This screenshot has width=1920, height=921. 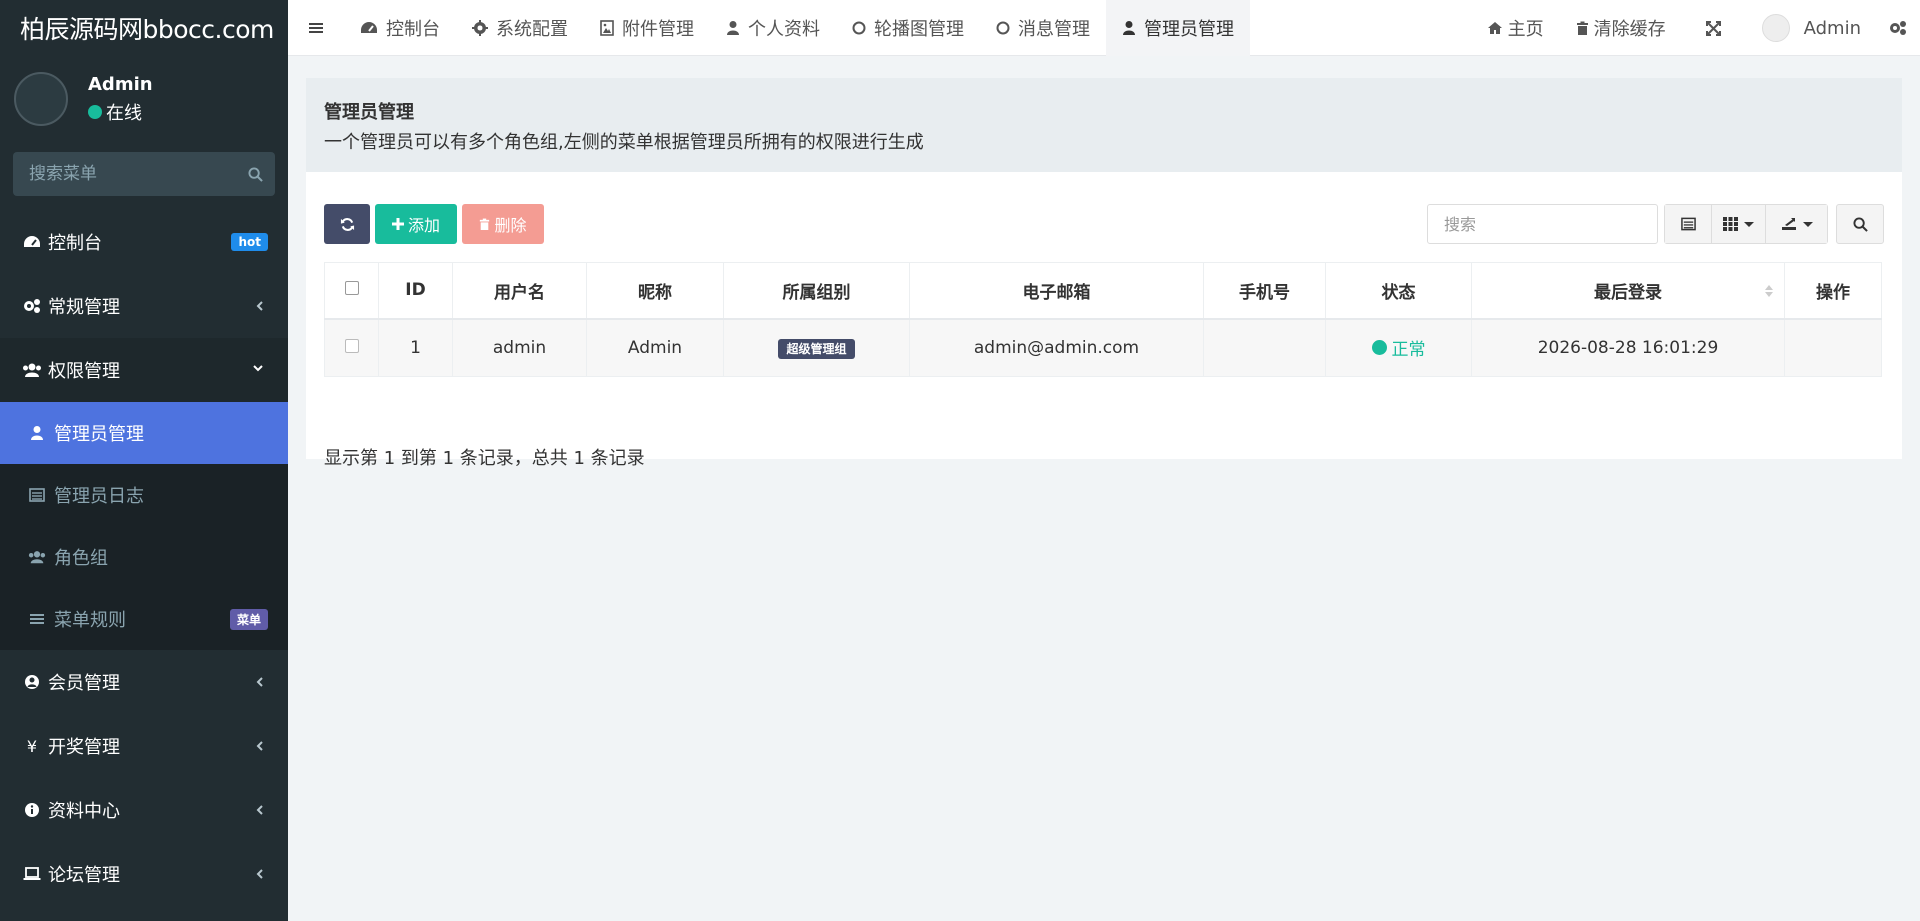 I want to click on sidebar-search-input, so click(x=138, y=174).